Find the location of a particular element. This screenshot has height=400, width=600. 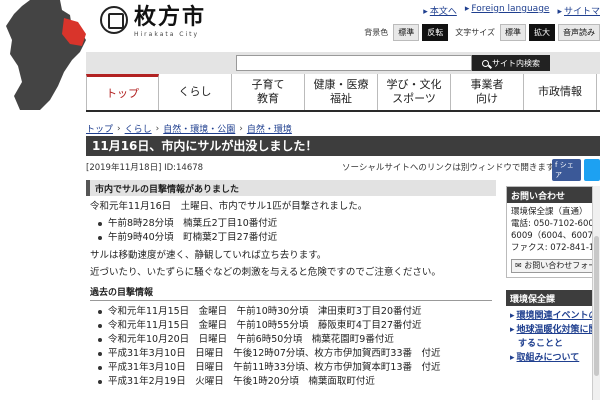

intro-text: 令和元年11月16日 土曜日、市内でサル1匹が目撃されました。 is located at coordinates (229, 206).